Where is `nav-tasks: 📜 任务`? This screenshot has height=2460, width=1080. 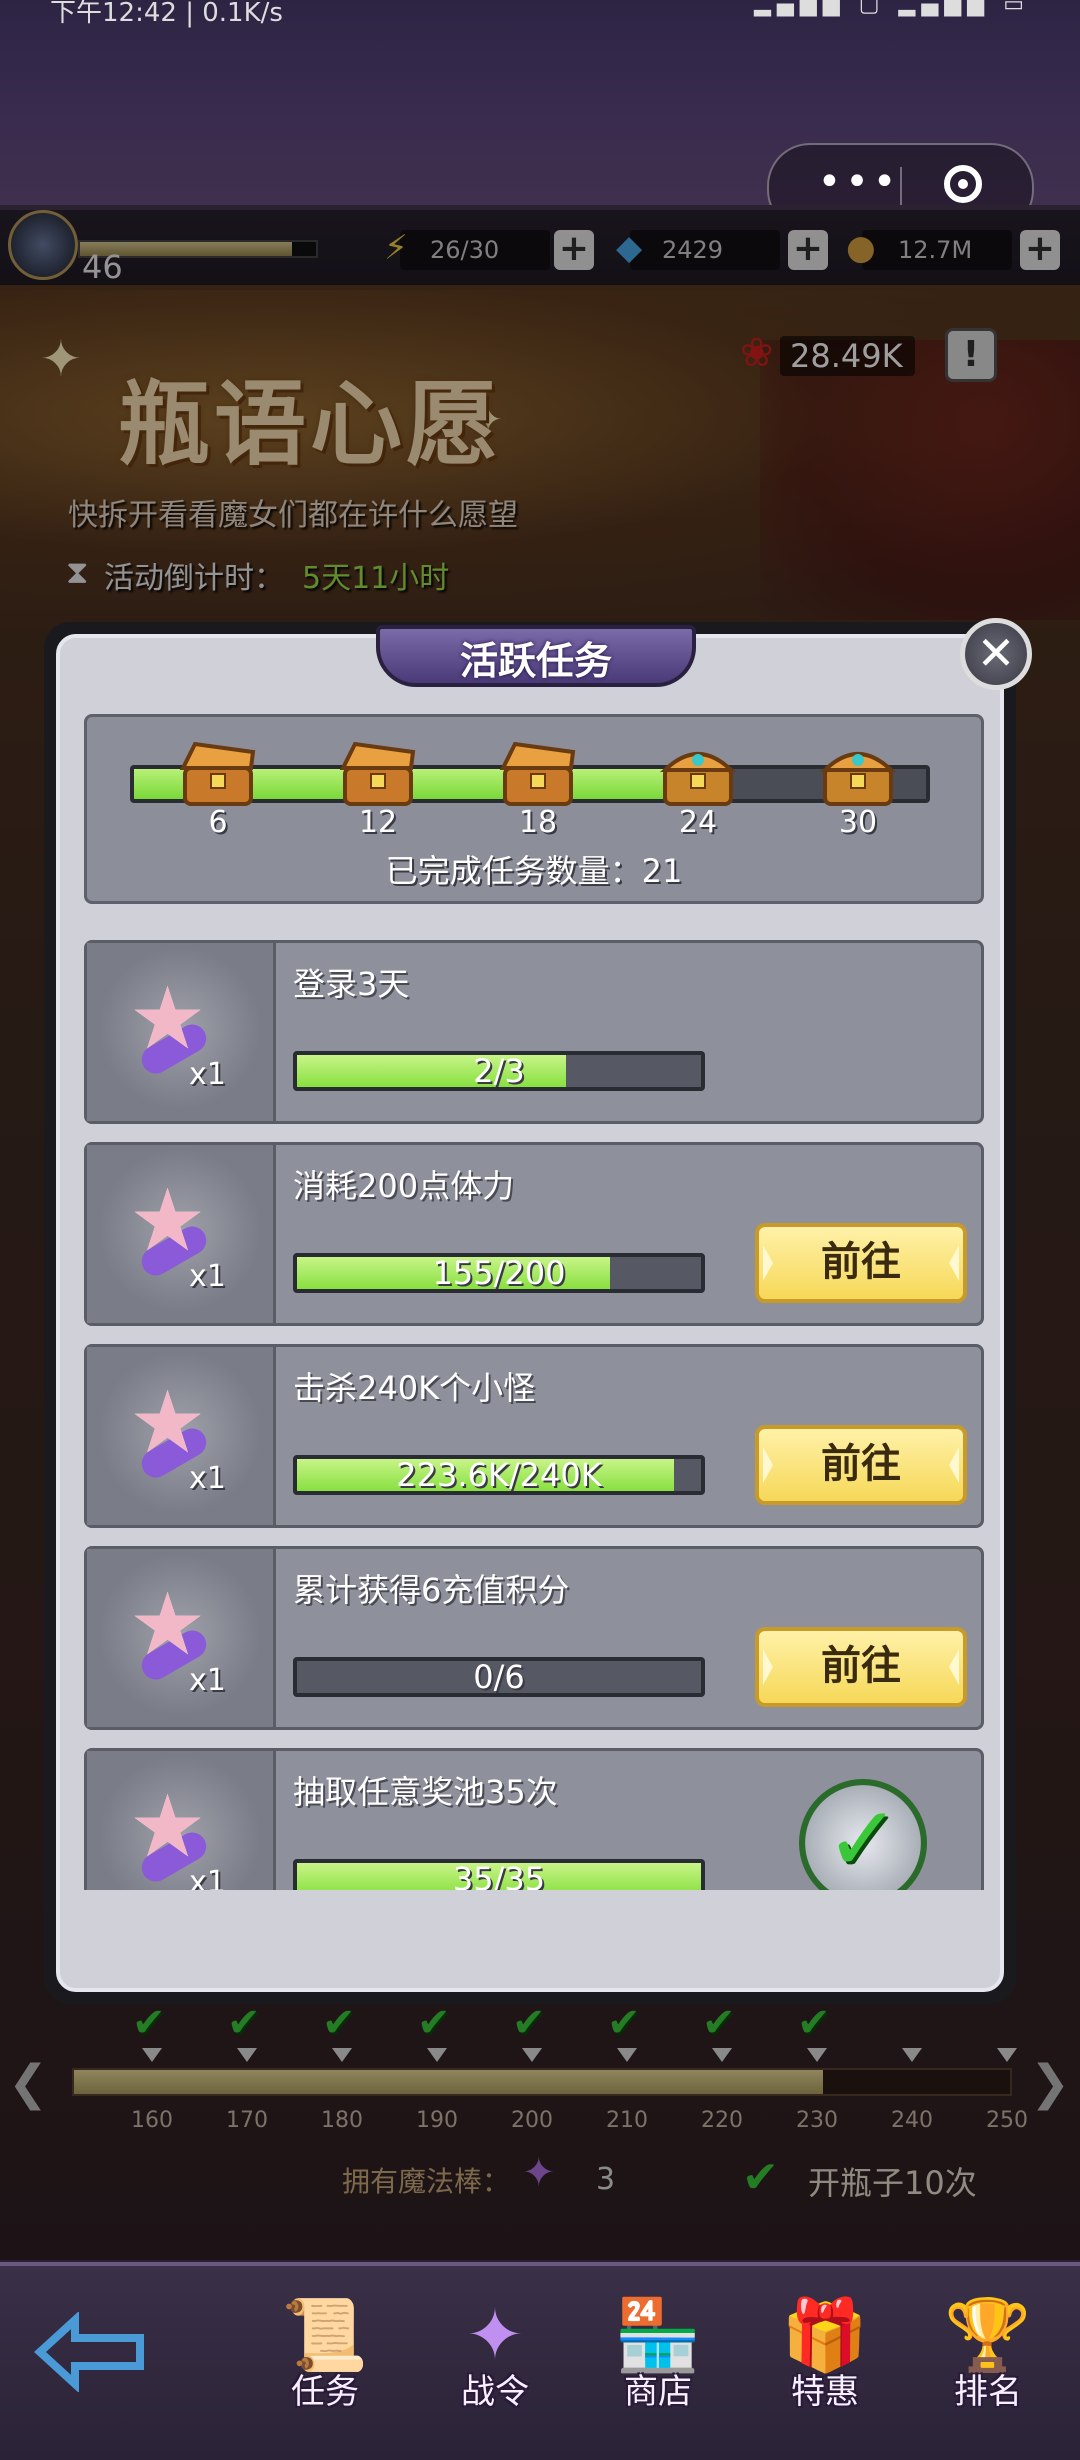 nav-tasks: 📜 任务 is located at coordinates (325, 2355).